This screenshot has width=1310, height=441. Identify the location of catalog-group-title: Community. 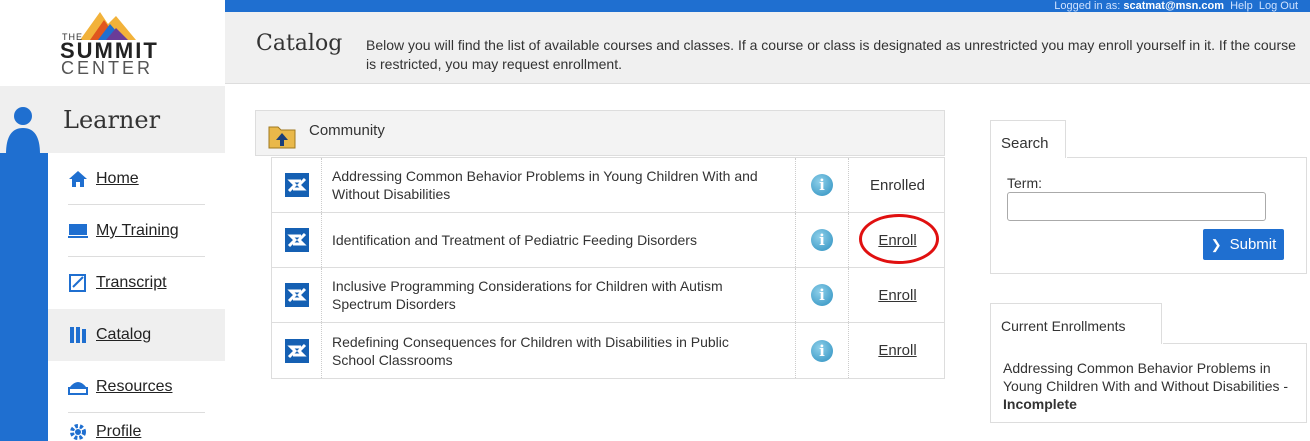
(347, 130).